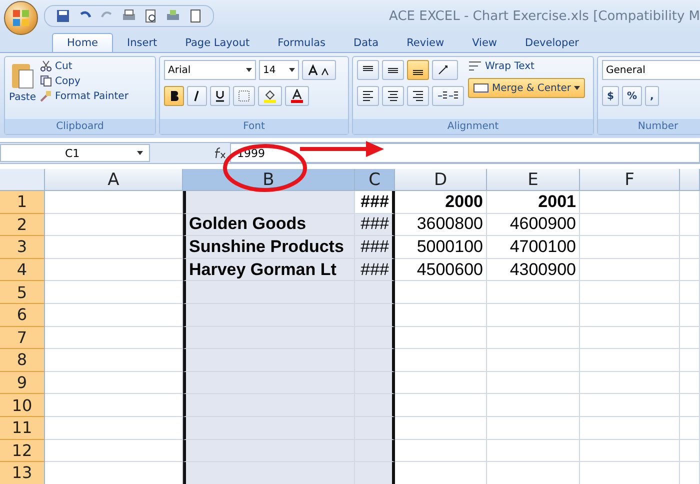  I want to click on office-button, so click(21, 18).